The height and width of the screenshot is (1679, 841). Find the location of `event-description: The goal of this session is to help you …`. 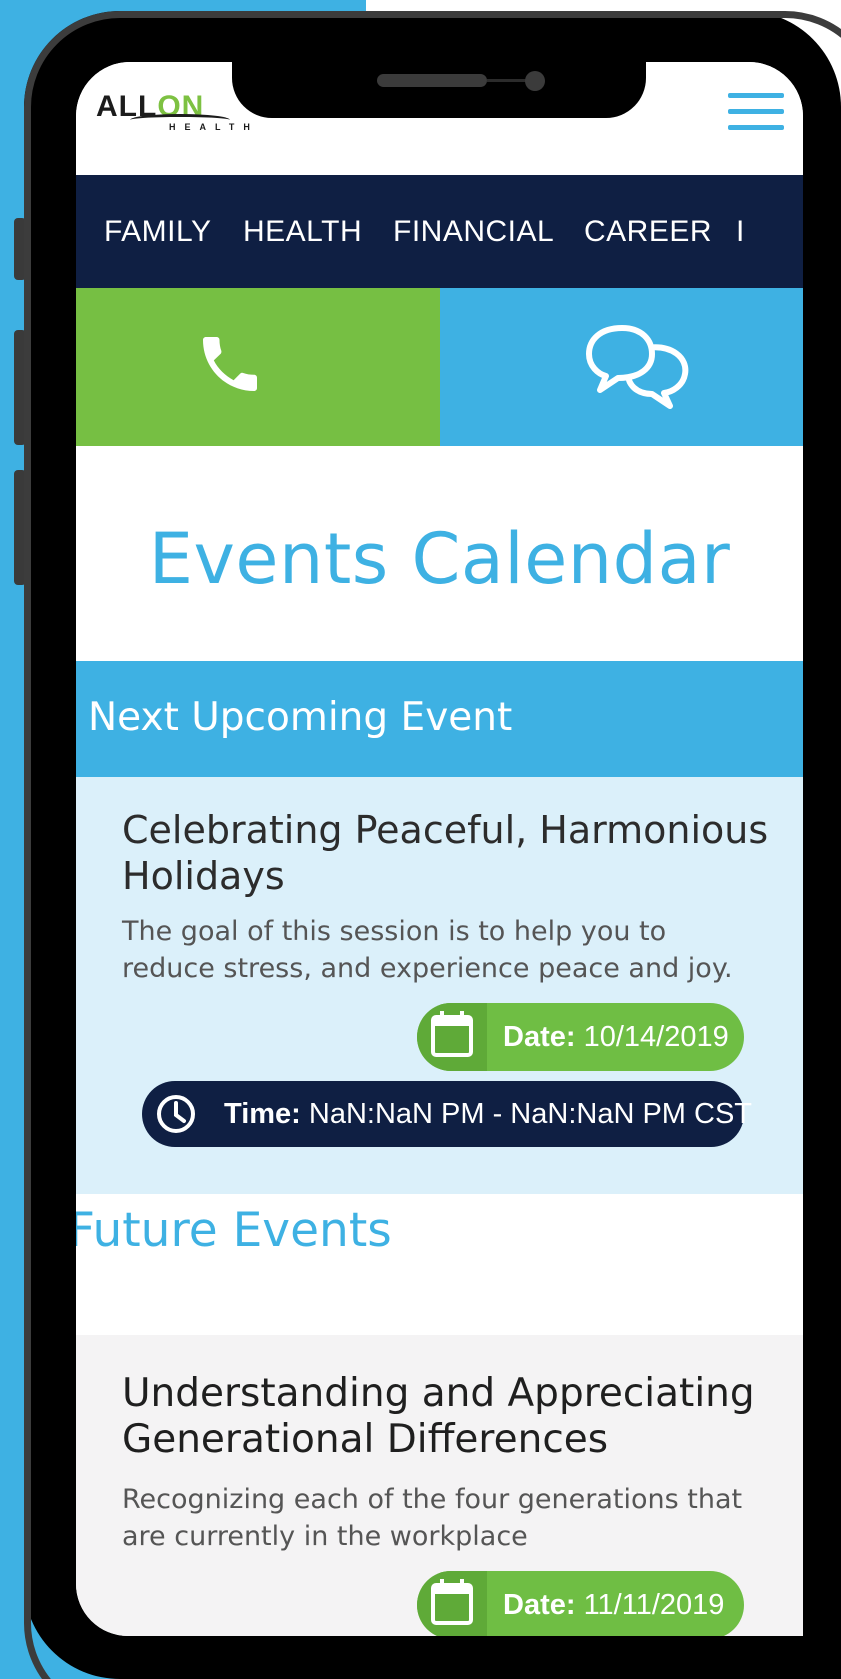

event-description: The goal of this session is to help you … is located at coordinates (427, 950).